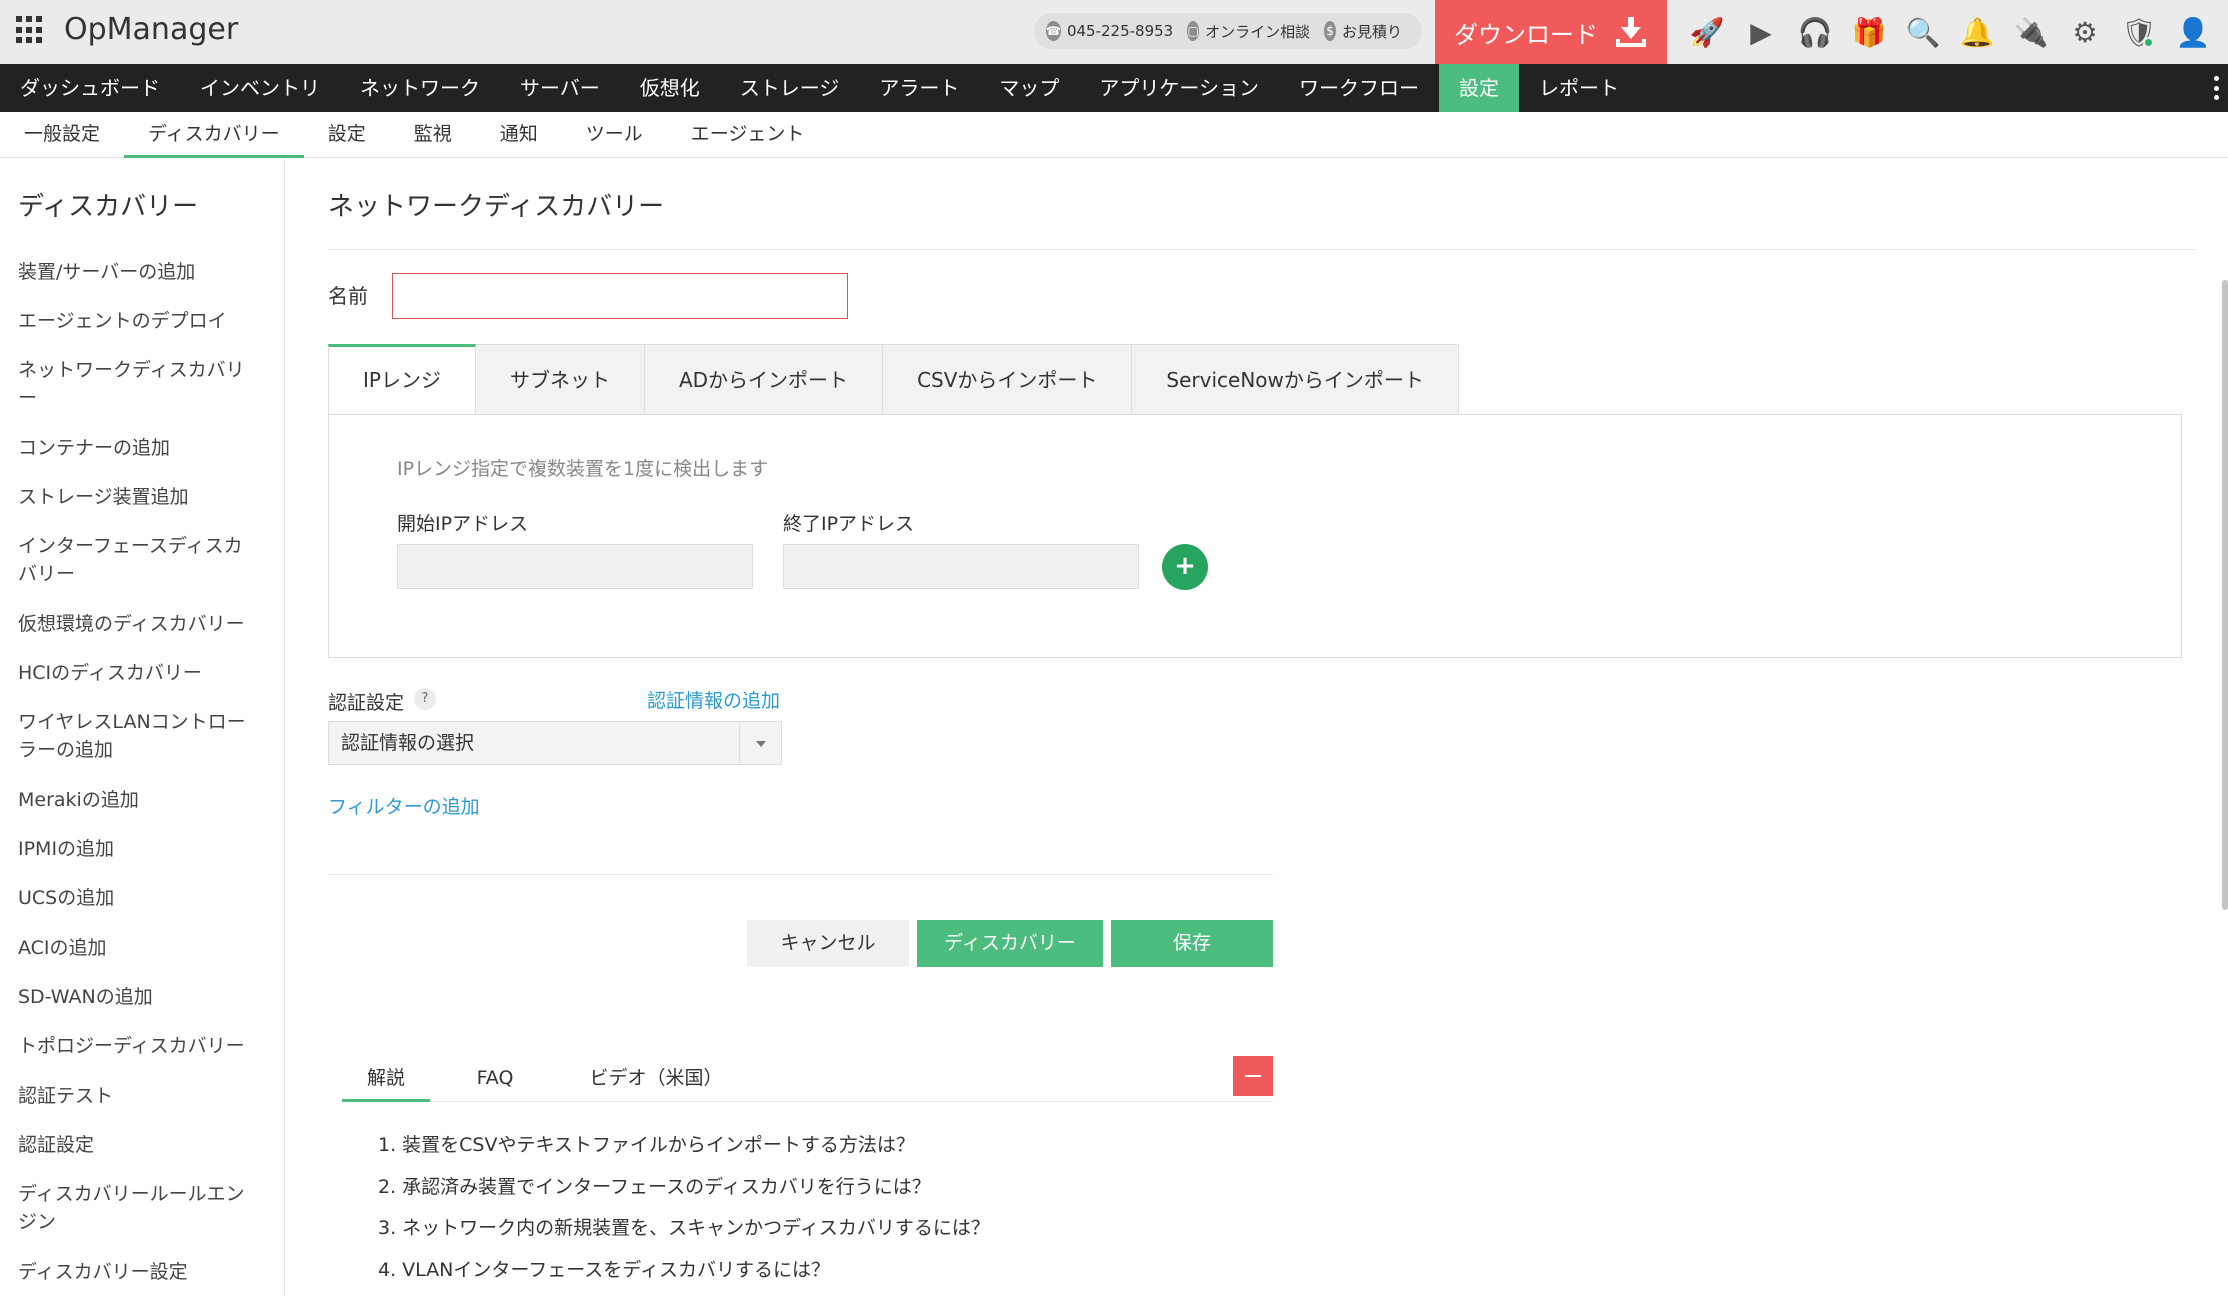 This screenshot has height=1296, width=2228. What do you see at coordinates (214, 135) in the screenshot?
I see `subnav-discovery: ディスカバリー` at bounding box center [214, 135].